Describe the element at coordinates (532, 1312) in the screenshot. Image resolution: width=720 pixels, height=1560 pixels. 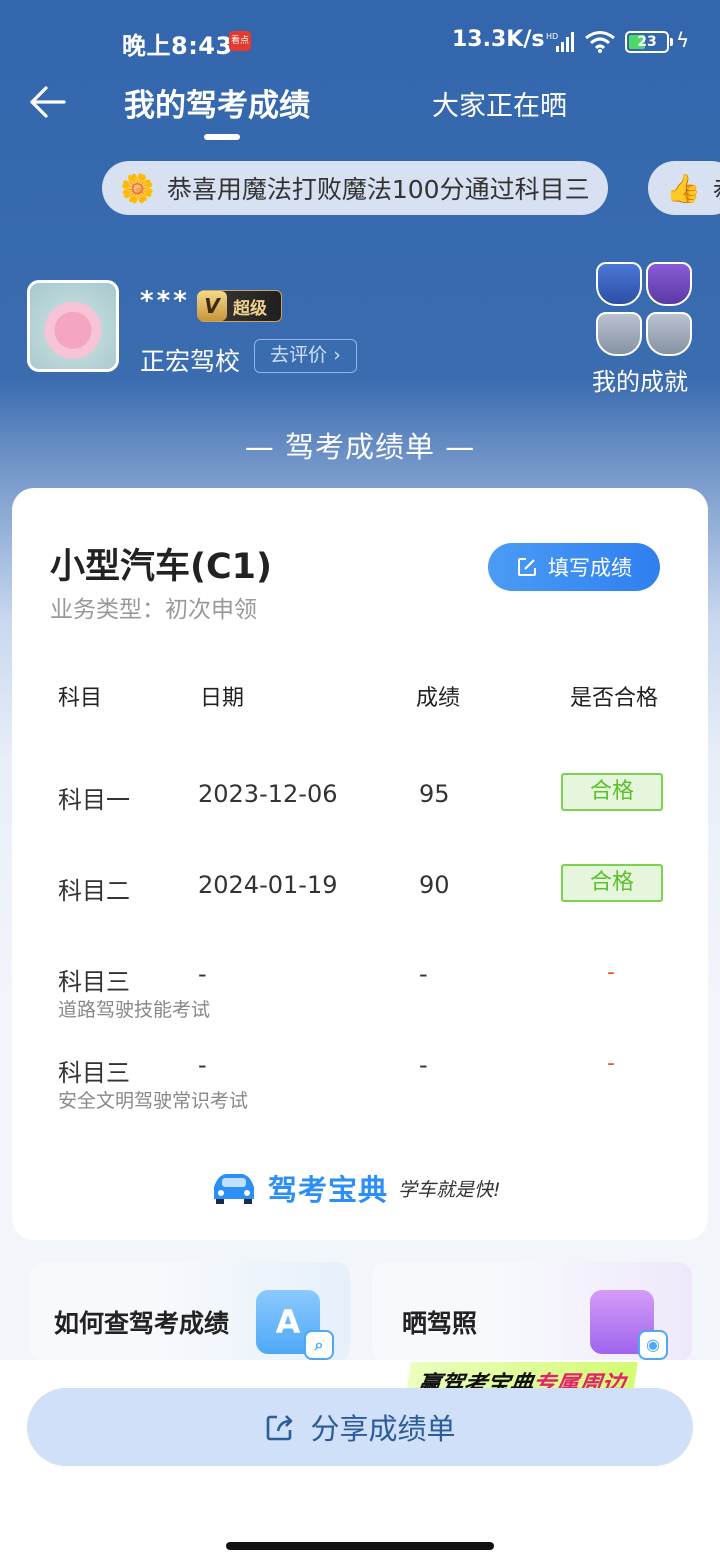
I see `share-license-card: 晒驾照 ◉` at that location.